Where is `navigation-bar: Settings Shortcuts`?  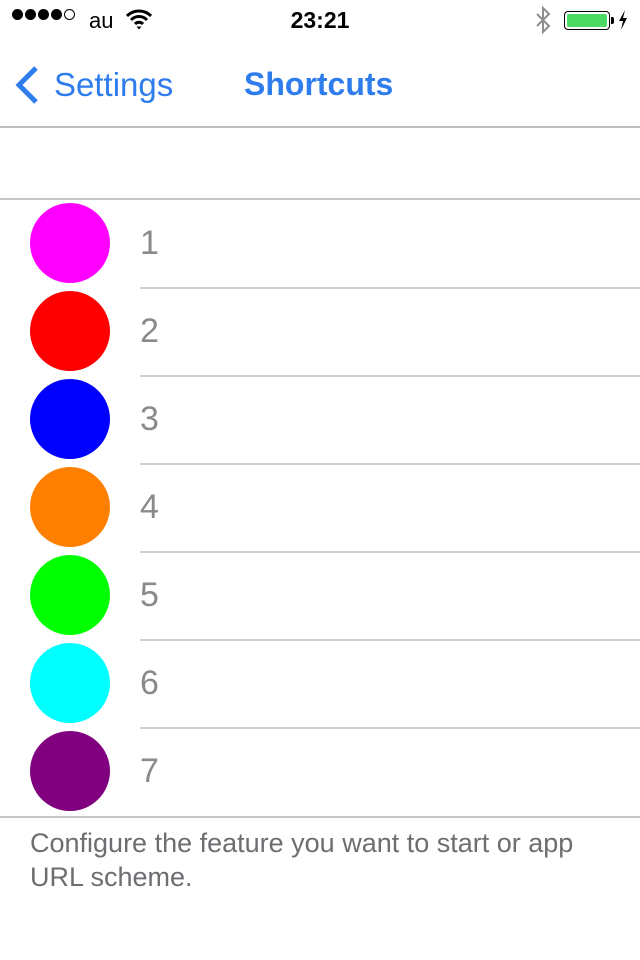
navigation-bar: Settings Shortcuts is located at coordinates (320, 84).